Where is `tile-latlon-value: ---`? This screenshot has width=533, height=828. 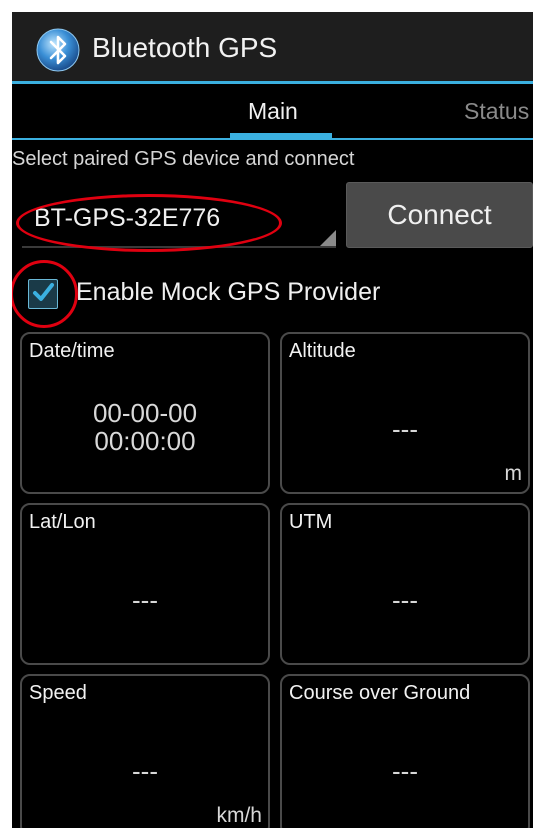
tile-latlon-value: --- is located at coordinates (145, 600).